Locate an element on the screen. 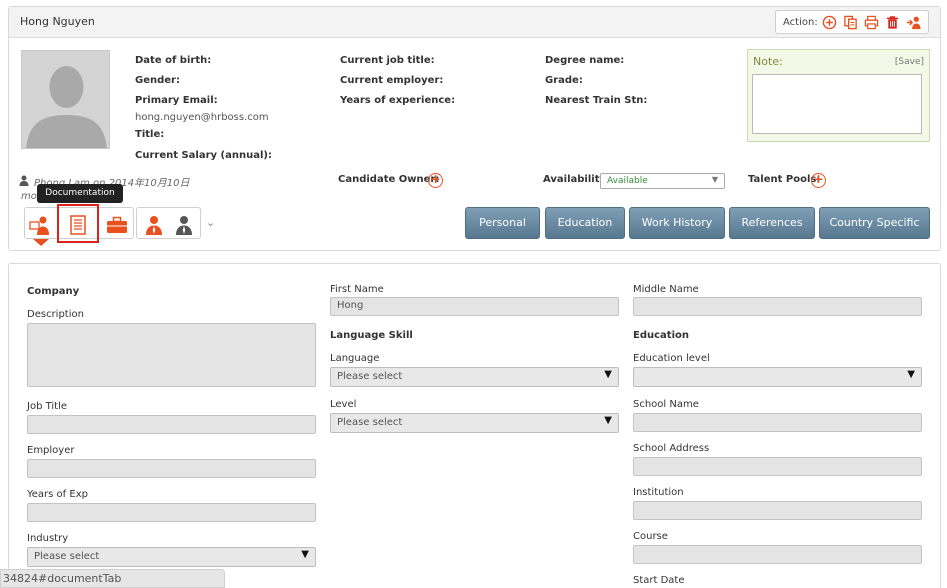 This screenshot has height=588, width=947. language-label: Language is located at coordinates (355, 358).